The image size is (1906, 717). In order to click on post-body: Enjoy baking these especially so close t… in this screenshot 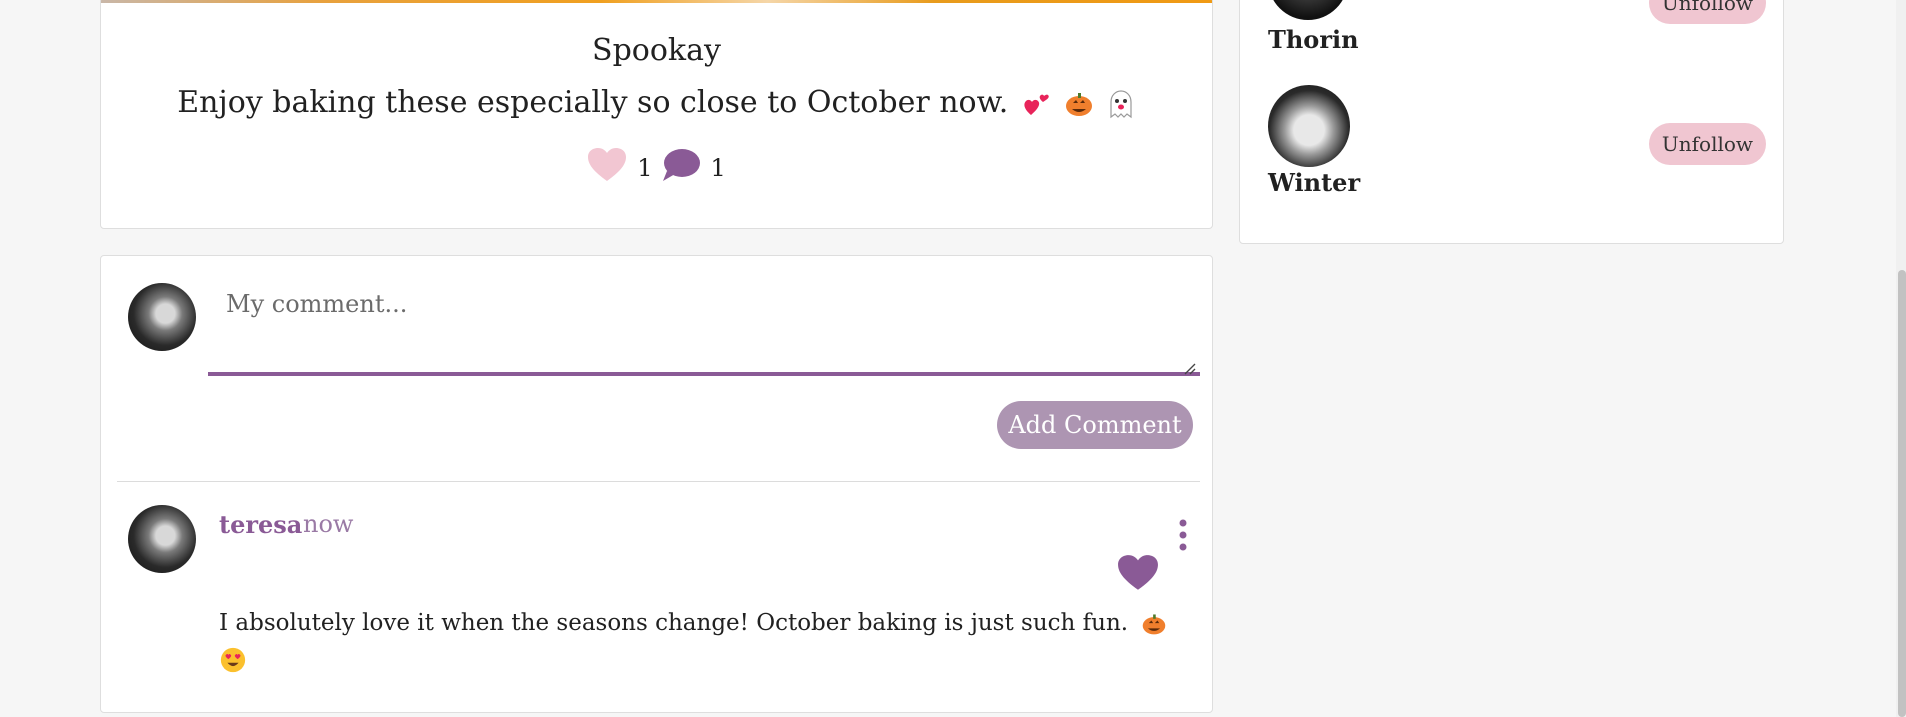, I will do `click(656, 102)`.